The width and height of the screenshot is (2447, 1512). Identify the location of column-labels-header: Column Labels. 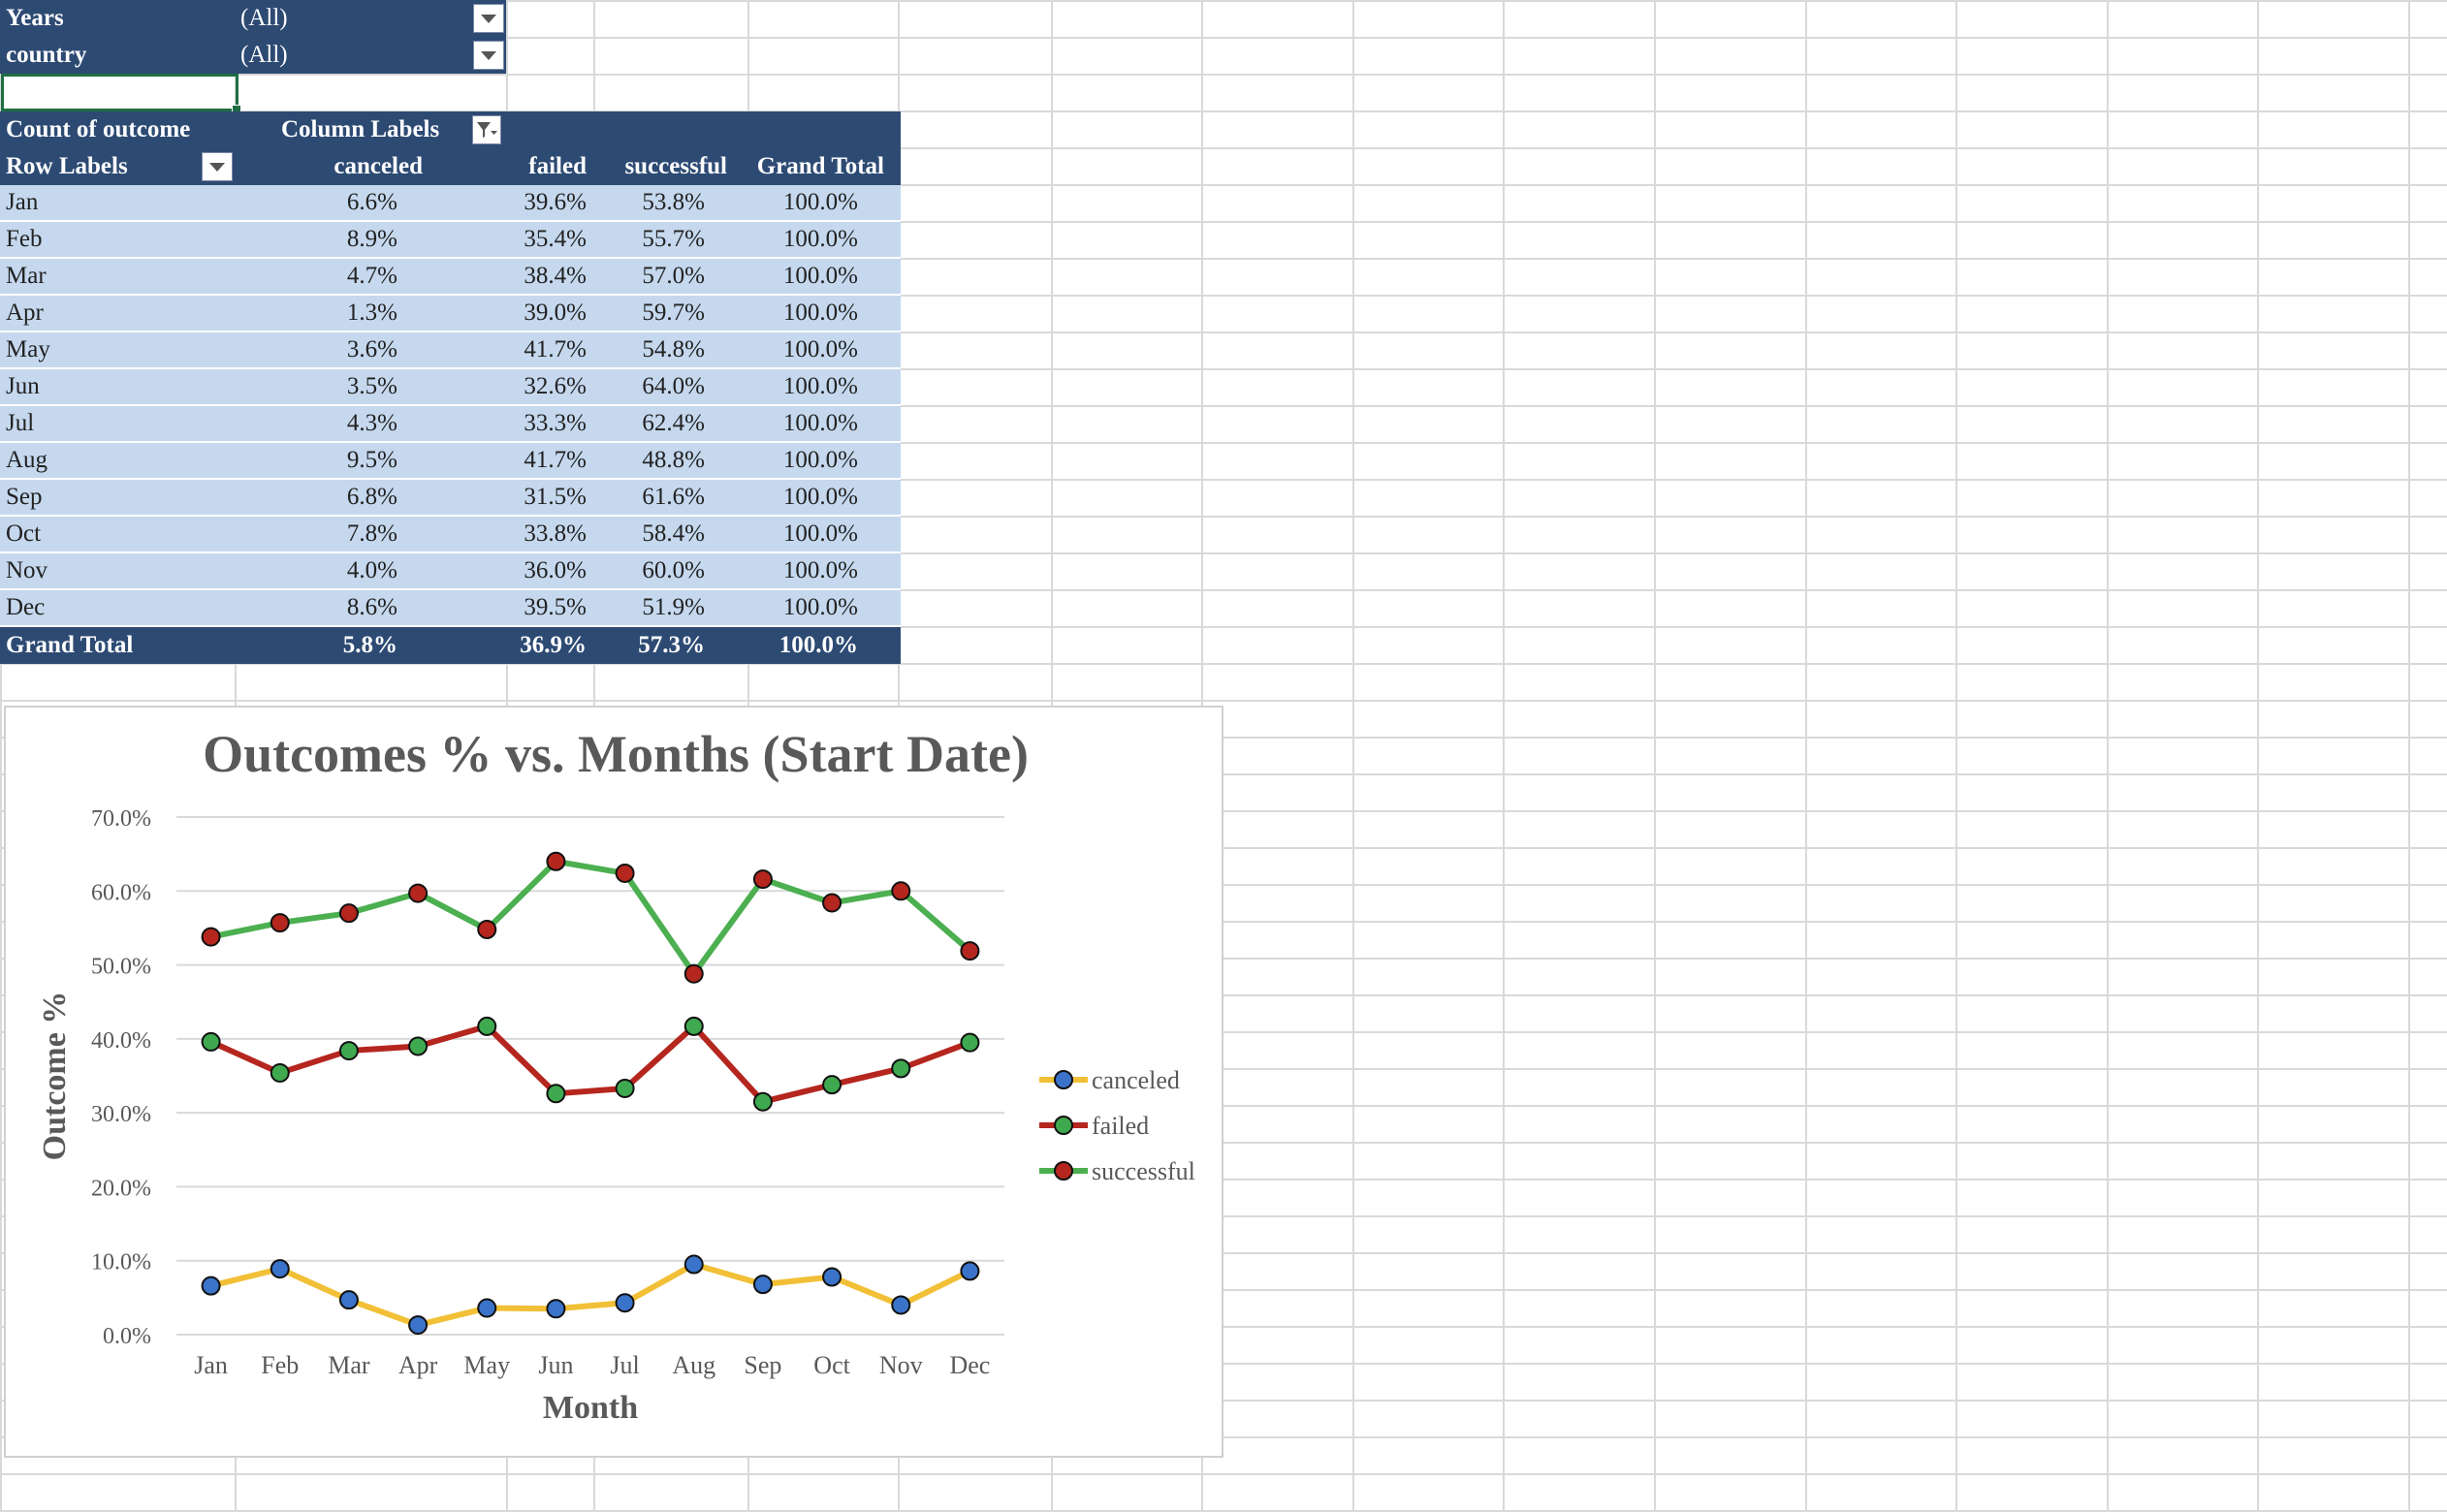
(360, 129).